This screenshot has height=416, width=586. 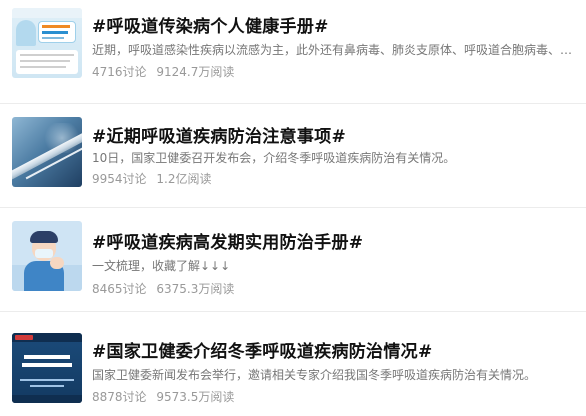 What do you see at coordinates (219, 134) in the screenshot?
I see `topic-title: #近期呼吸道疾病防治注意事项#` at bounding box center [219, 134].